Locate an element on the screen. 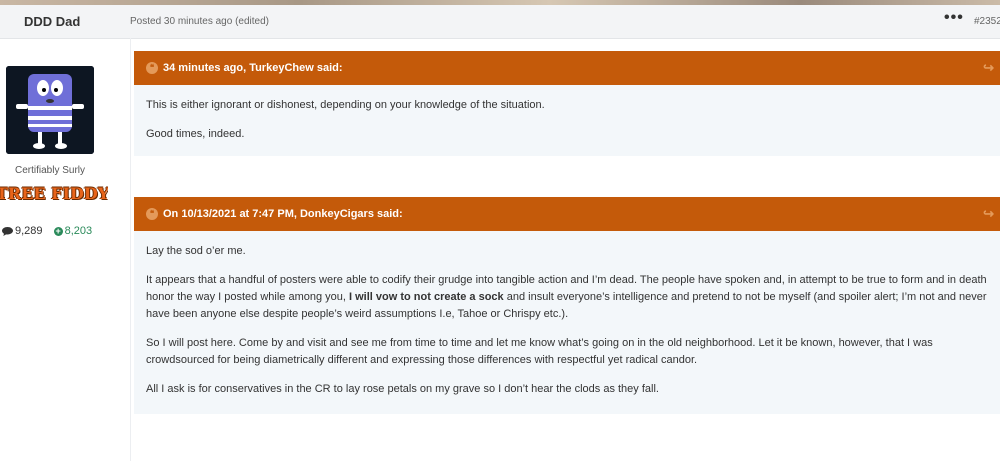  quote-paragraph: Good times, indeed. is located at coordinates (195, 134).